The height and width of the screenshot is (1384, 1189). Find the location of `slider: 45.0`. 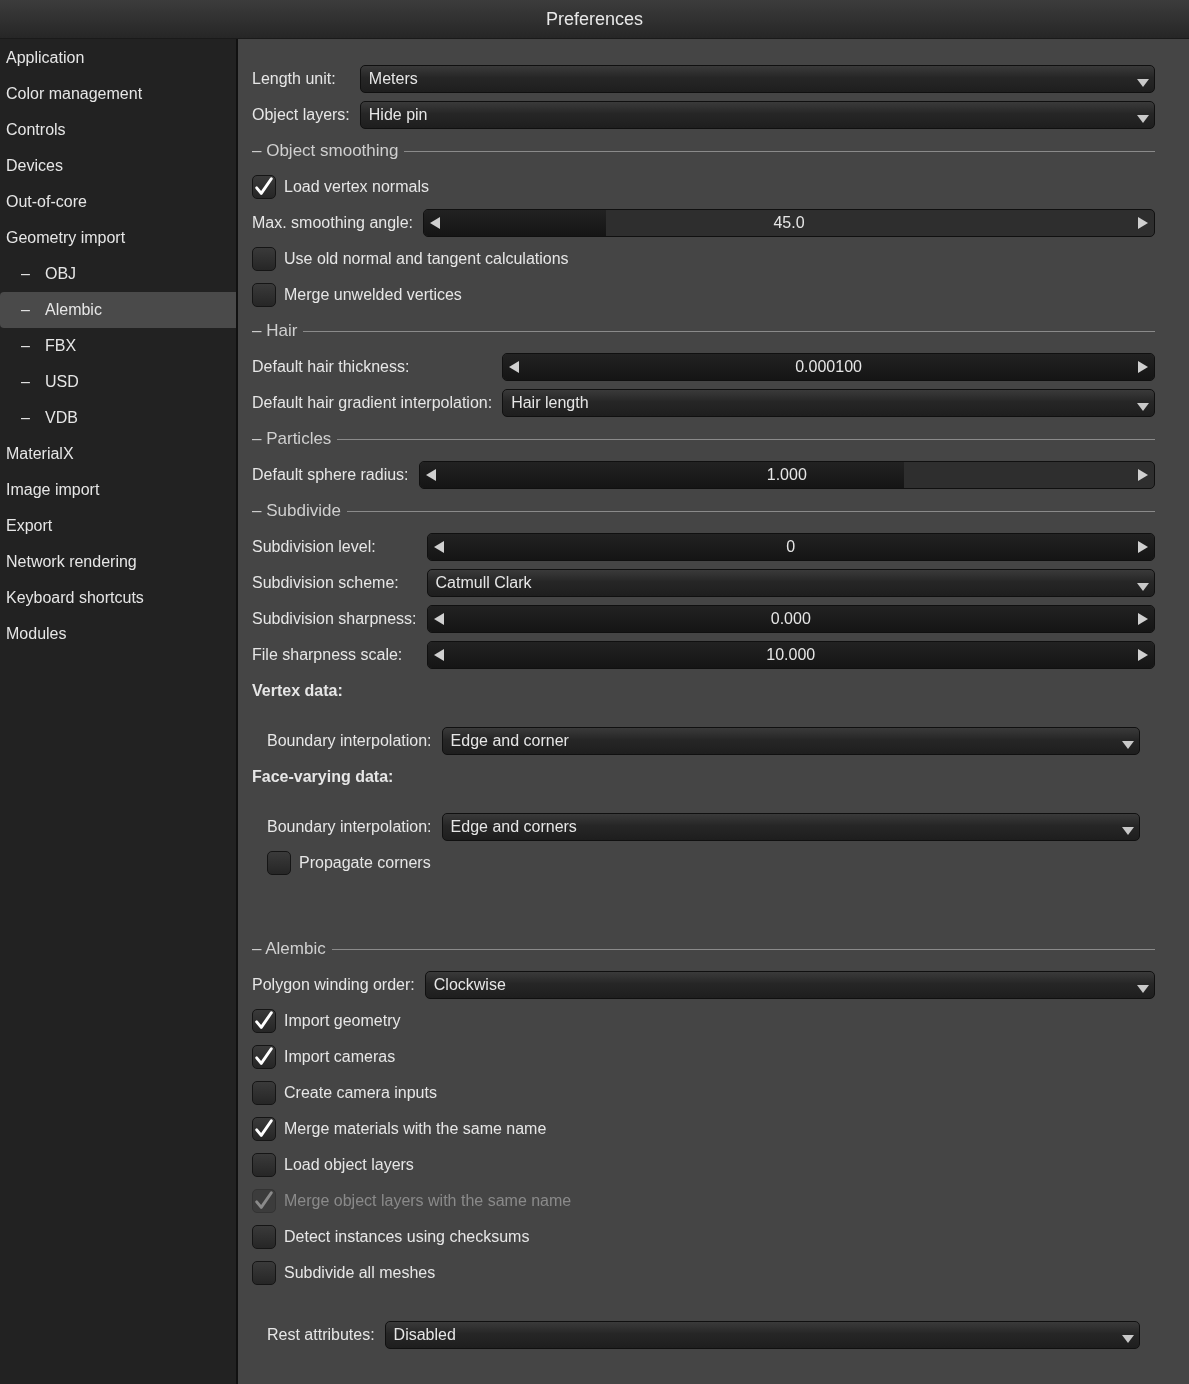

slider: 45.0 is located at coordinates (789, 223).